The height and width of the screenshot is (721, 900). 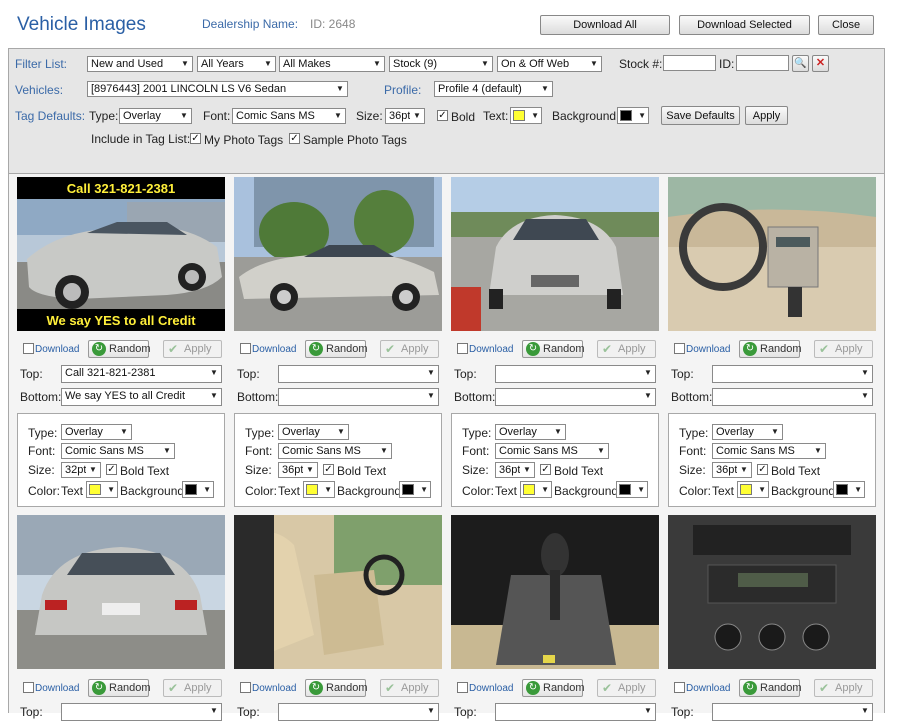 I want to click on banner-bottom-text: We say YES to all Credit, so click(x=121, y=320).